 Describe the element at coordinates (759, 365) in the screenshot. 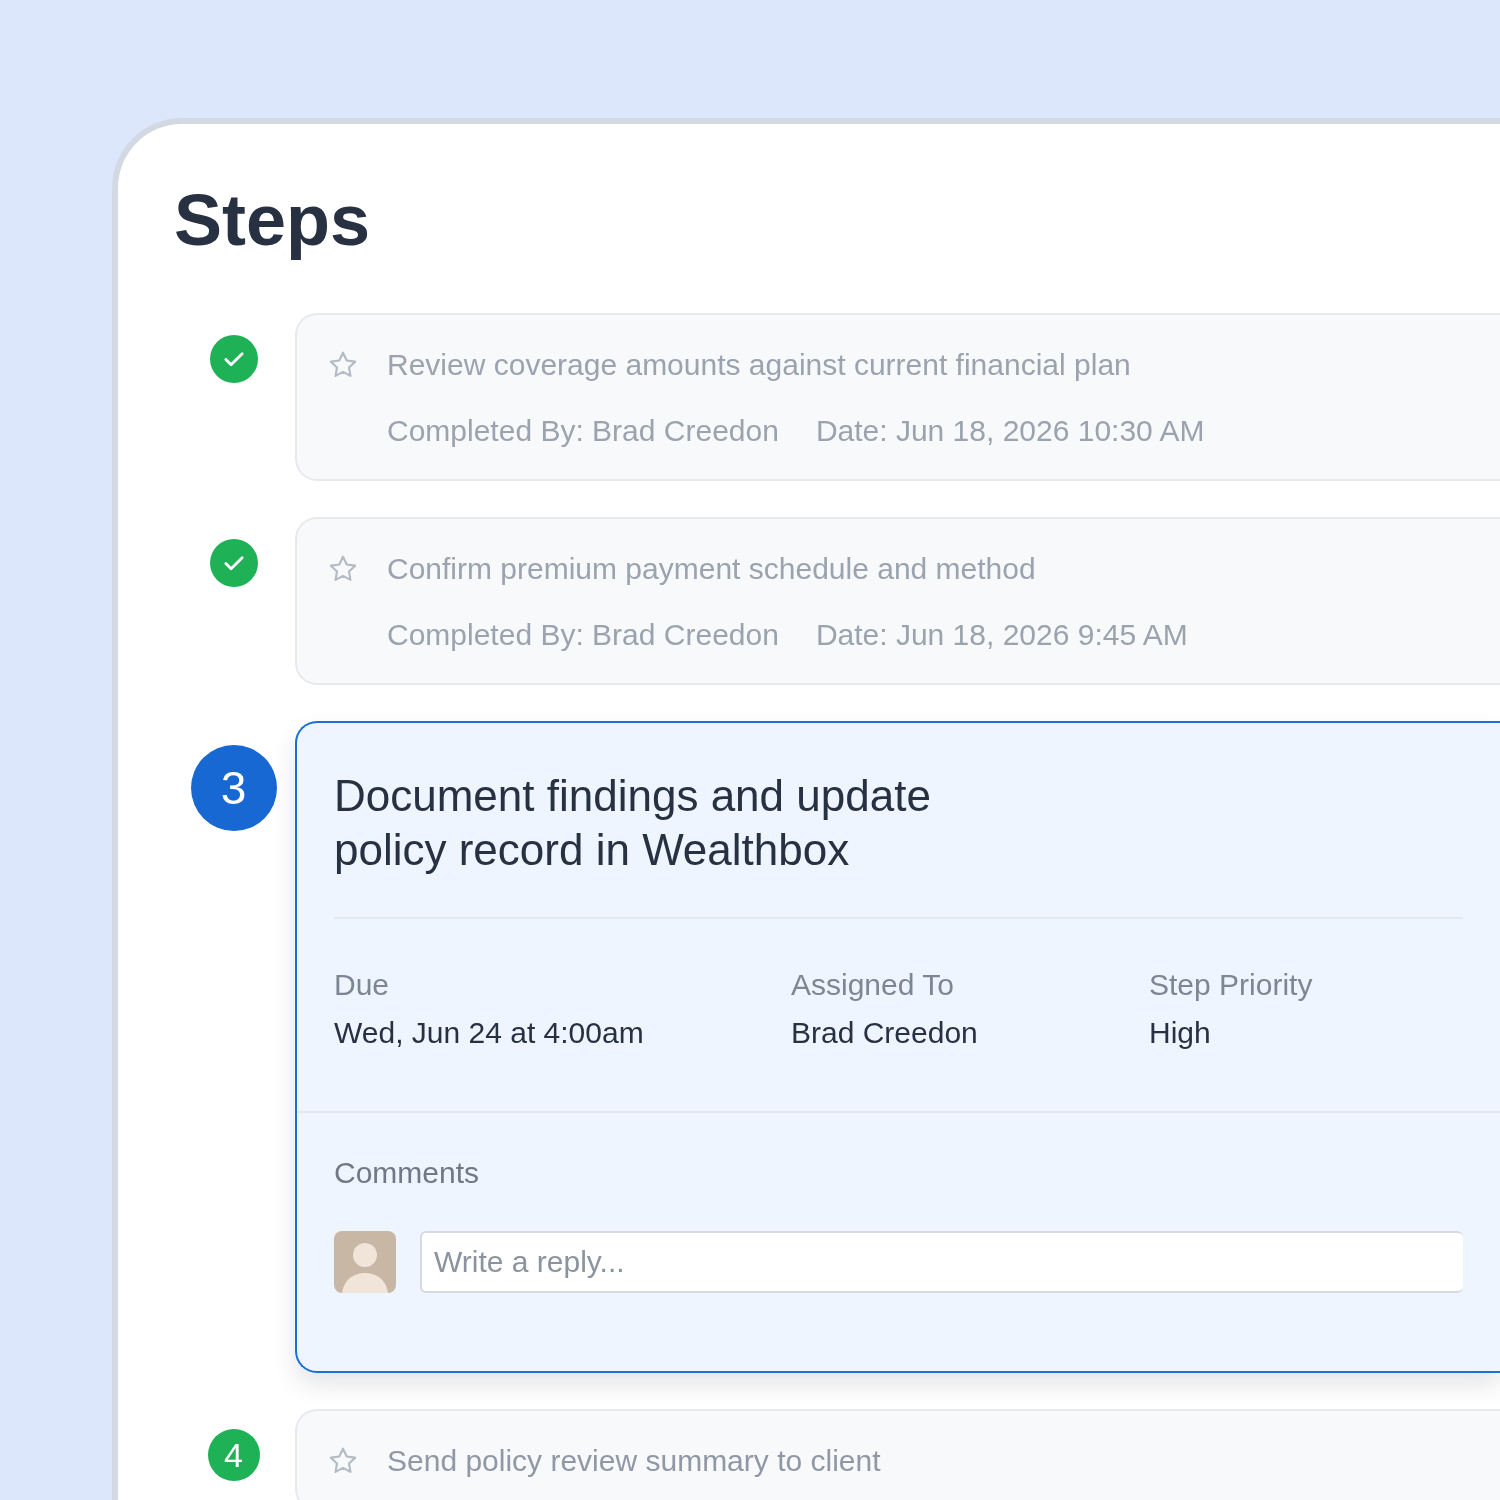

I see `step-title: Review coverage amounts against current financial plan` at that location.